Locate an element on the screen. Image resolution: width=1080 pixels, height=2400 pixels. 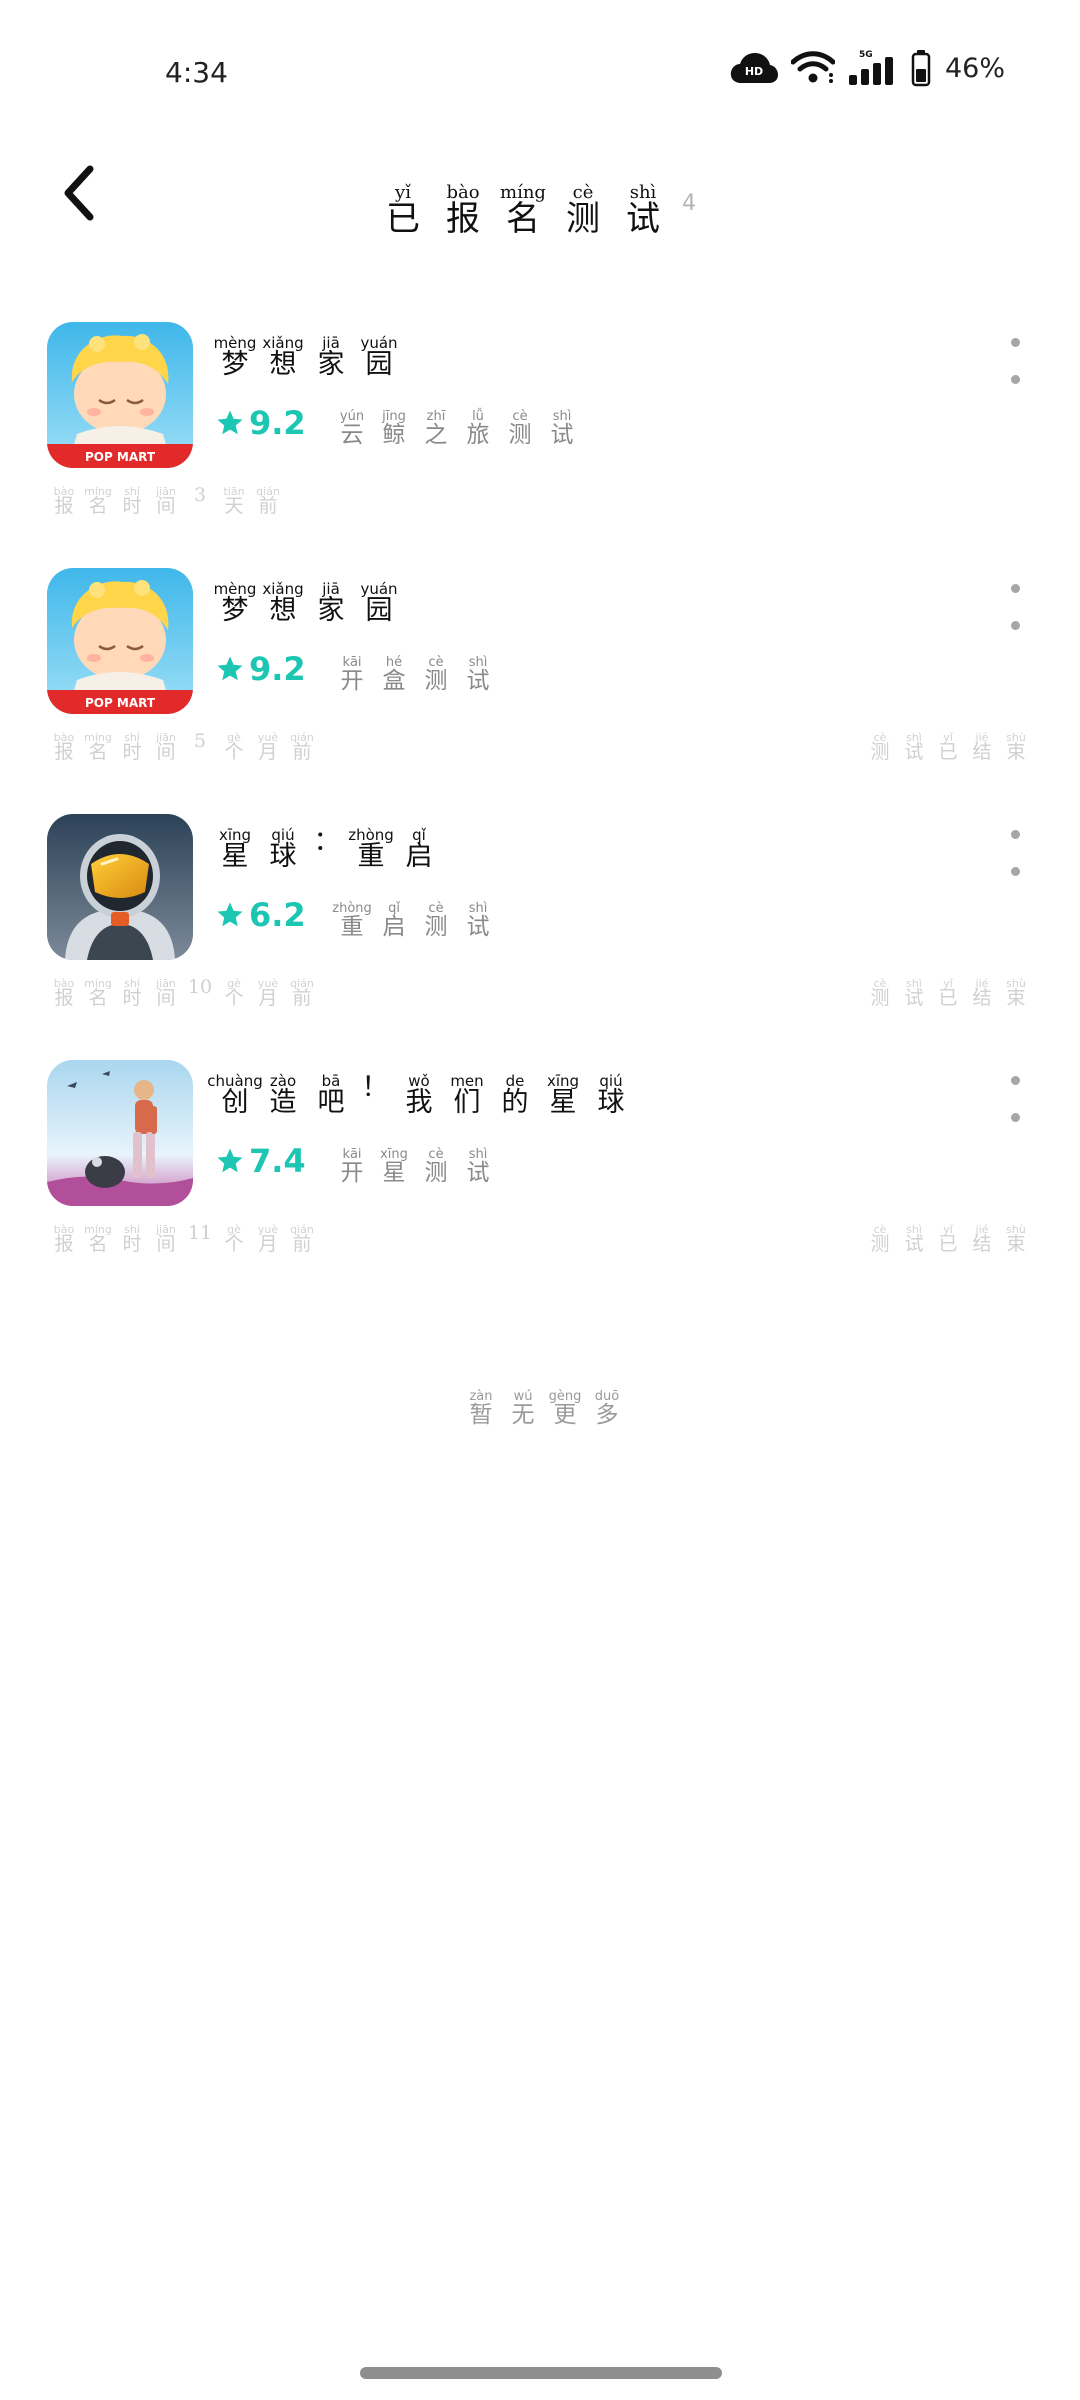
meta-char: gè 个 is located at coordinates (234, 747).